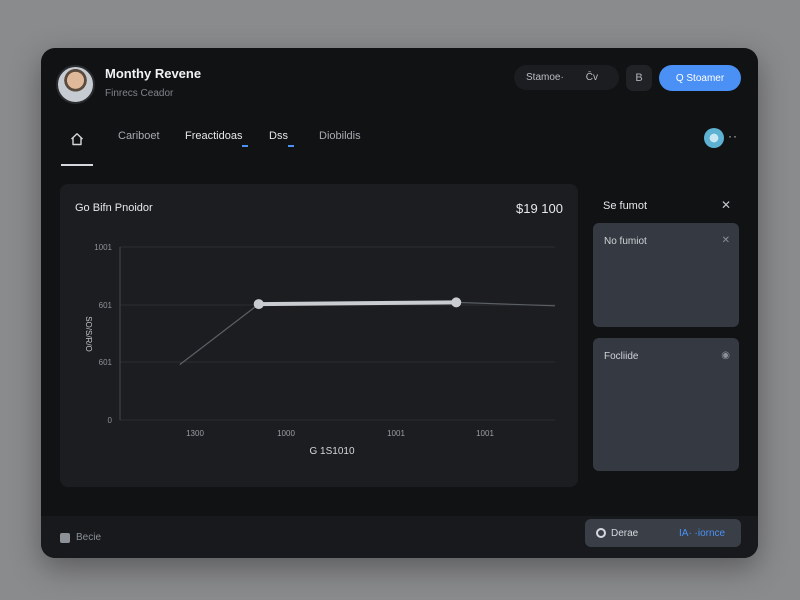 The image size is (800, 600). What do you see at coordinates (663, 533) in the screenshot?
I see `footer-action-button: Derae IA· ·iornce` at bounding box center [663, 533].